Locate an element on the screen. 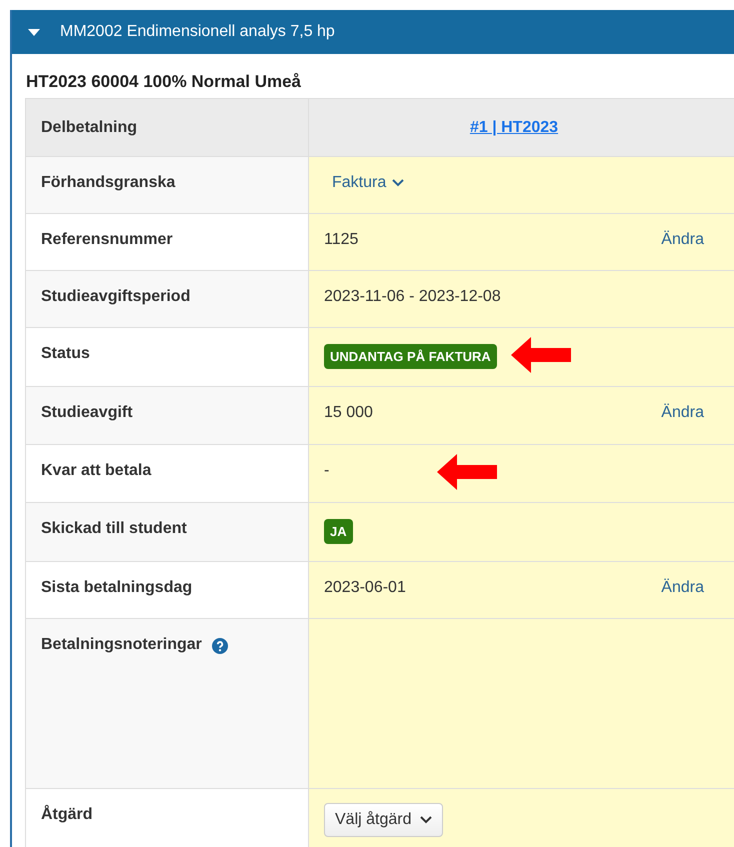  row-label: Åtgärd is located at coordinates (67, 815).